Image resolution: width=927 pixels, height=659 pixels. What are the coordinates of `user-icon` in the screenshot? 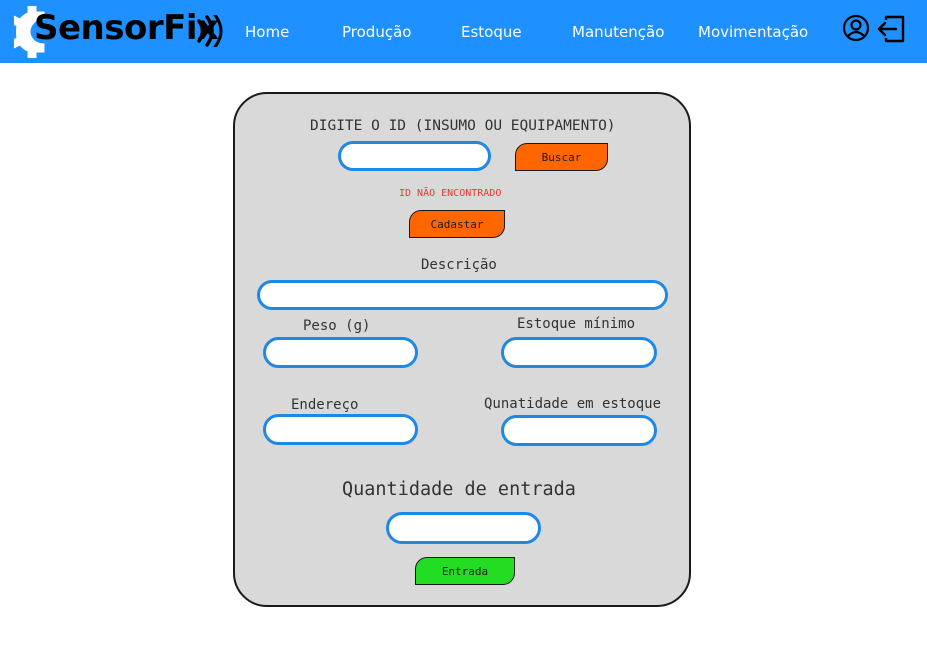 It's located at (856, 28).